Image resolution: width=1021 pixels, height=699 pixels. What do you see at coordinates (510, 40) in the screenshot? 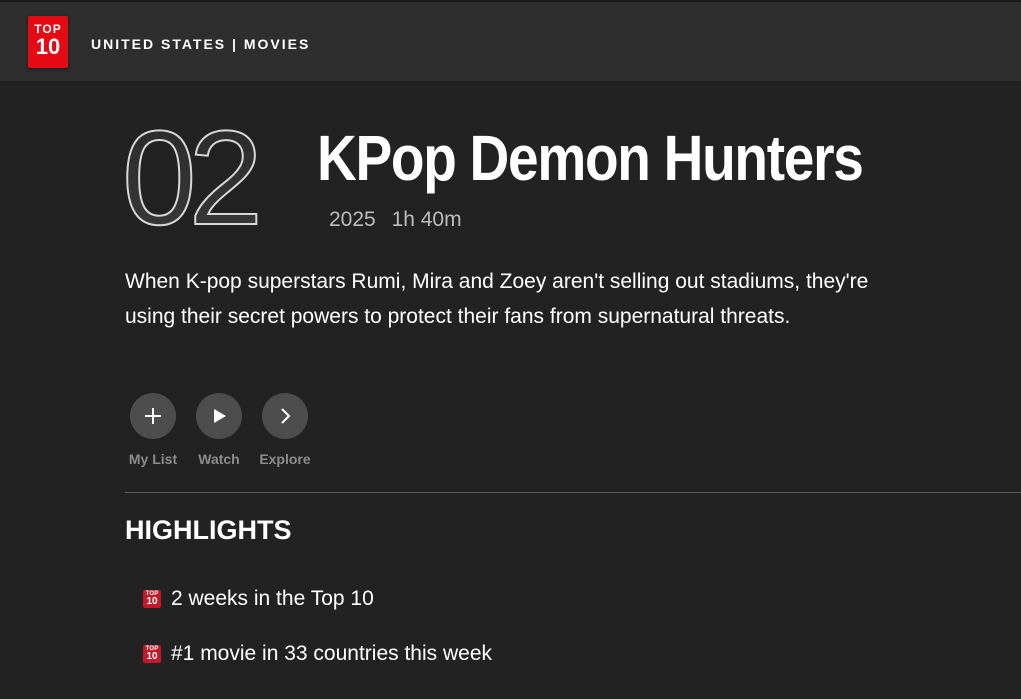
I see `top-bar: TOP 10 UNITED STATES | MOVIES` at bounding box center [510, 40].